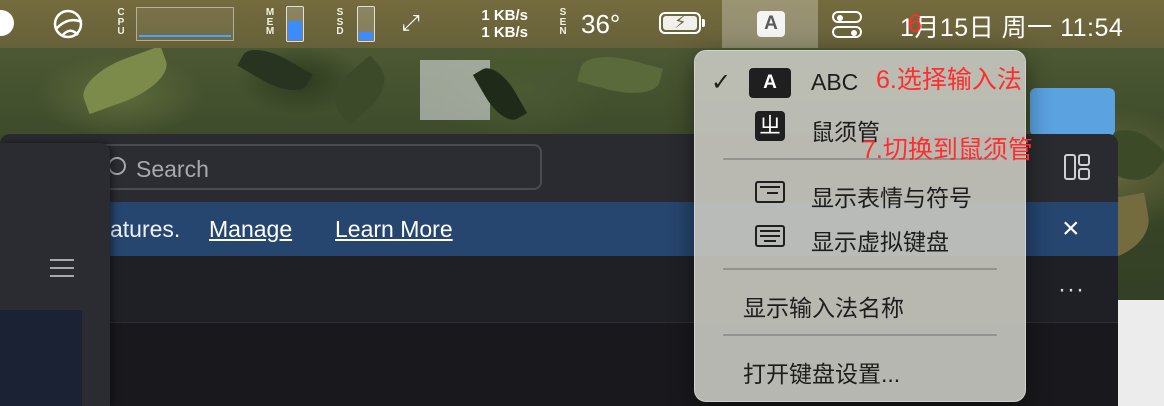  What do you see at coordinates (1141, 353) in the screenshot?
I see `desktop-window-edge` at bounding box center [1141, 353].